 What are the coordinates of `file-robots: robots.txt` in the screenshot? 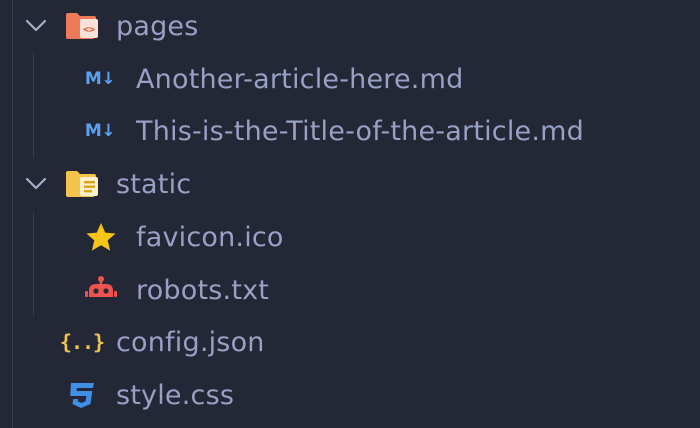 It's located at (350, 290).